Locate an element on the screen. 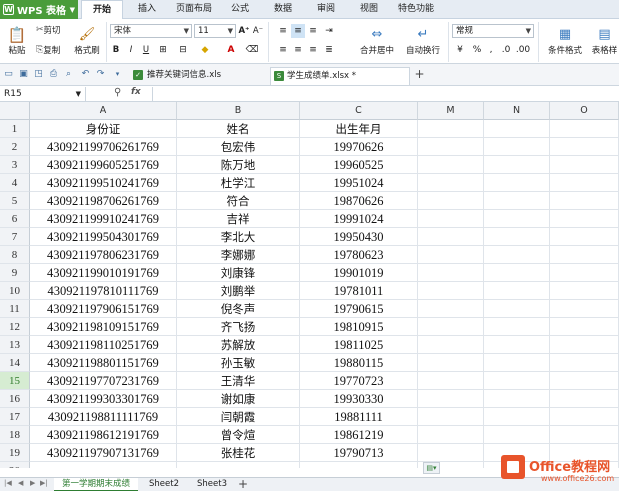 The image size is (619, 491). cell-b: 陈万地 is located at coordinates (238, 165).